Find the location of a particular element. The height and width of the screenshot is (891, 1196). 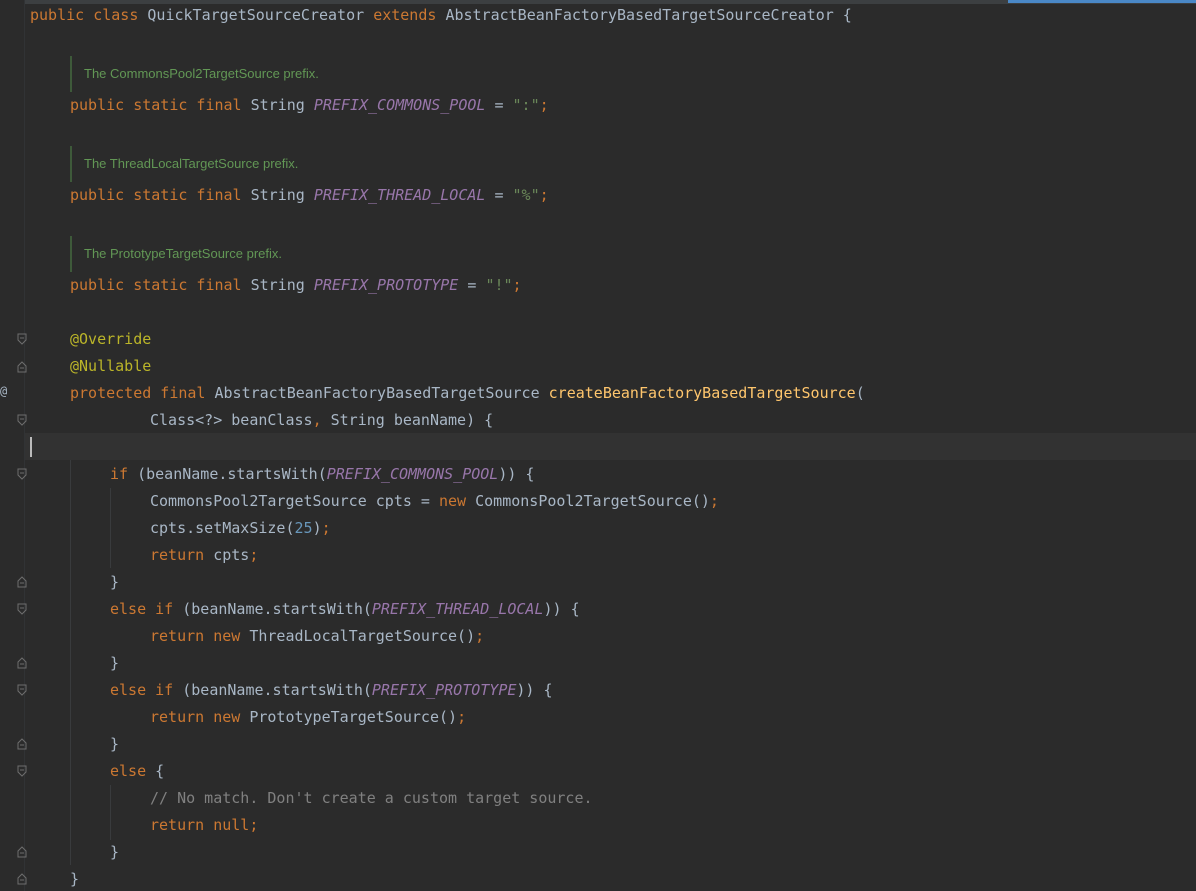

override-gutter-icon: @ is located at coordinates (3, 391).